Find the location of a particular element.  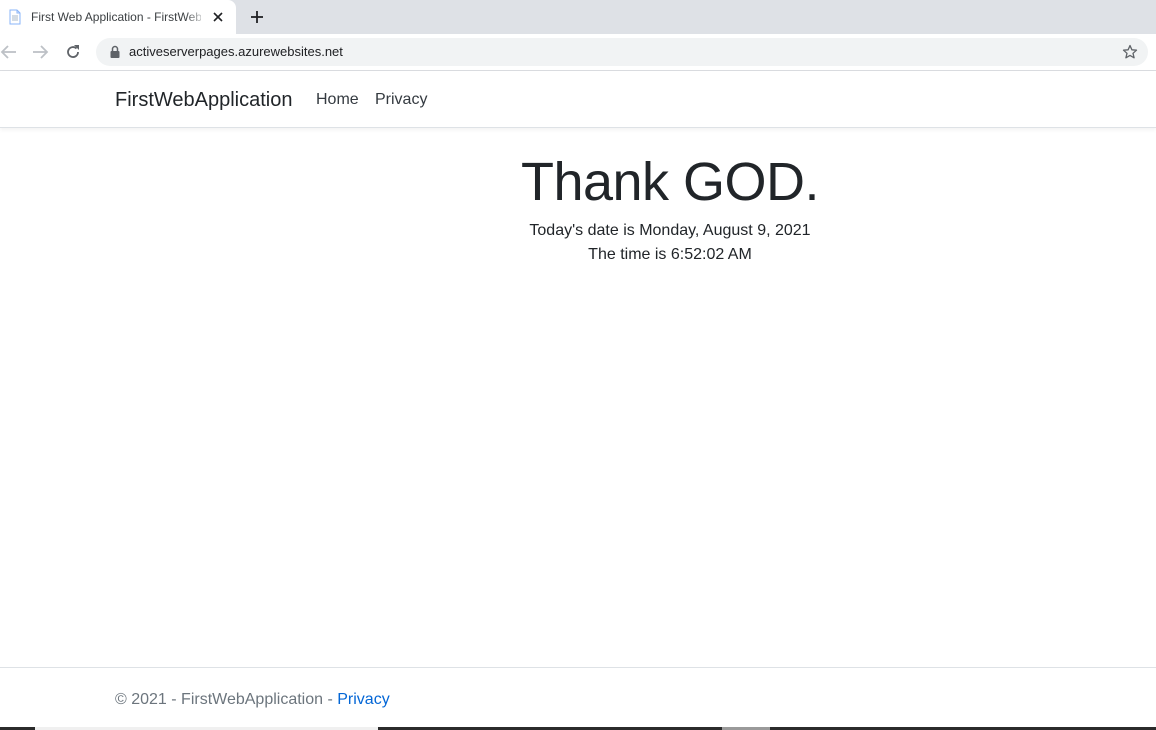

plus-icon is located at coordinates (257, 17).